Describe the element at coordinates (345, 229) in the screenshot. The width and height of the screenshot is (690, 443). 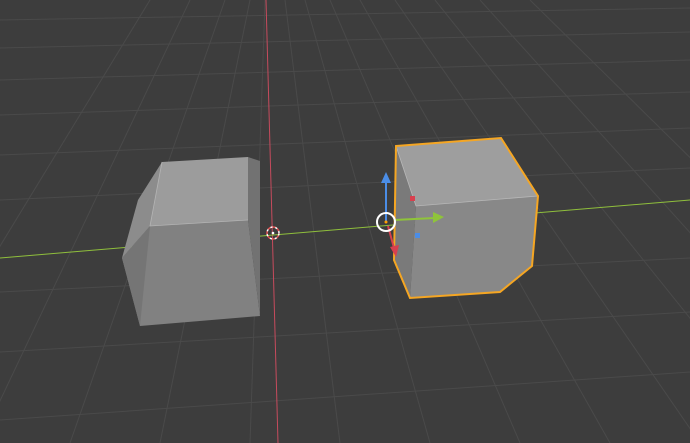
I see `x-axis-line` at that location.